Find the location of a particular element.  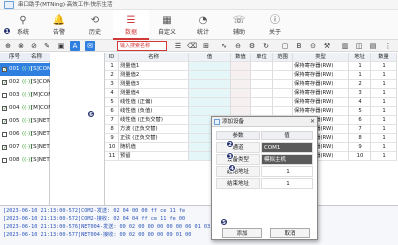

grid-header: 类型 is located at coordinates (321, 57).